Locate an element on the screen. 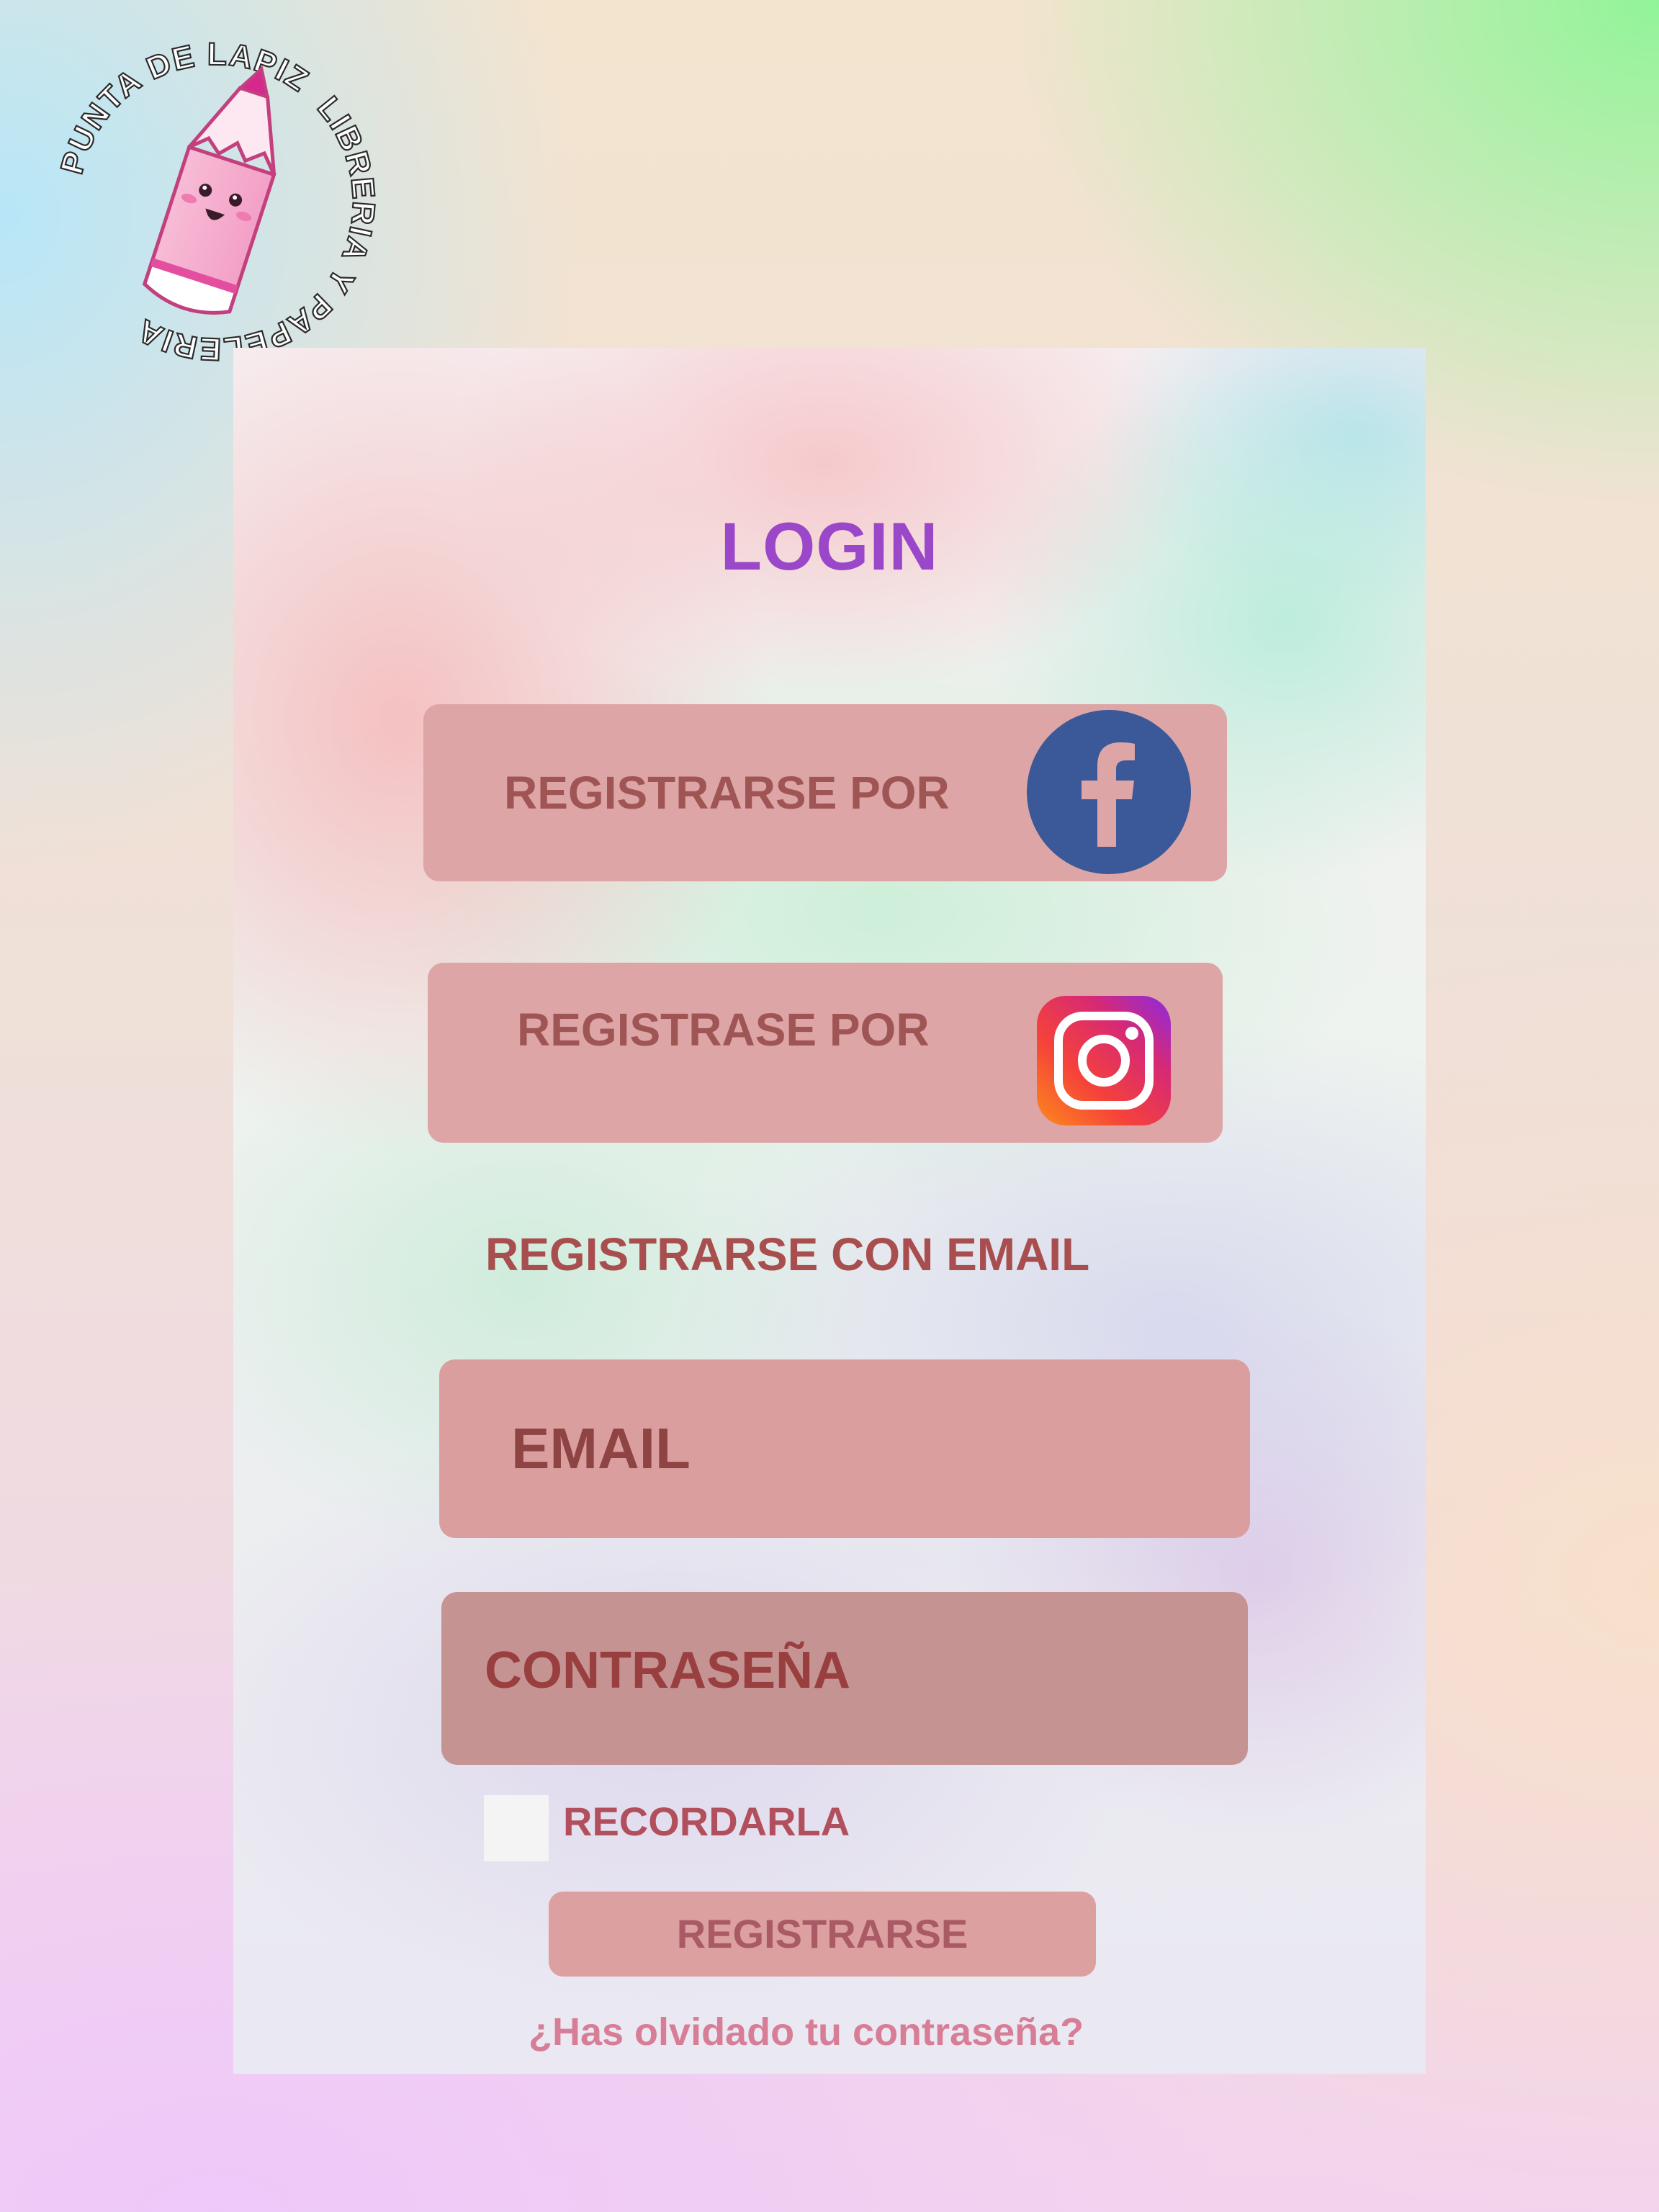 The width and height of the screenshot is (1659, 2212). brand-logo: PUNTA DE LAPIZ LIBRERIA Y PAPELERIA is located at coordinates (216, 201).